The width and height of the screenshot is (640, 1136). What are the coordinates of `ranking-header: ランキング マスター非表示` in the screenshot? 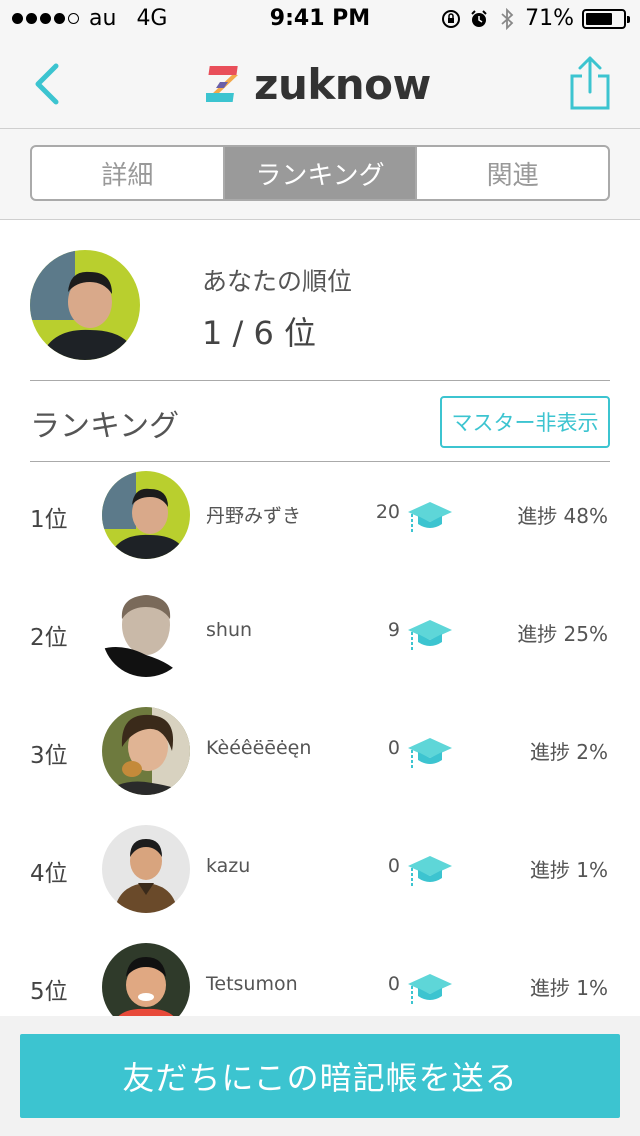 It's located at (320, 421).